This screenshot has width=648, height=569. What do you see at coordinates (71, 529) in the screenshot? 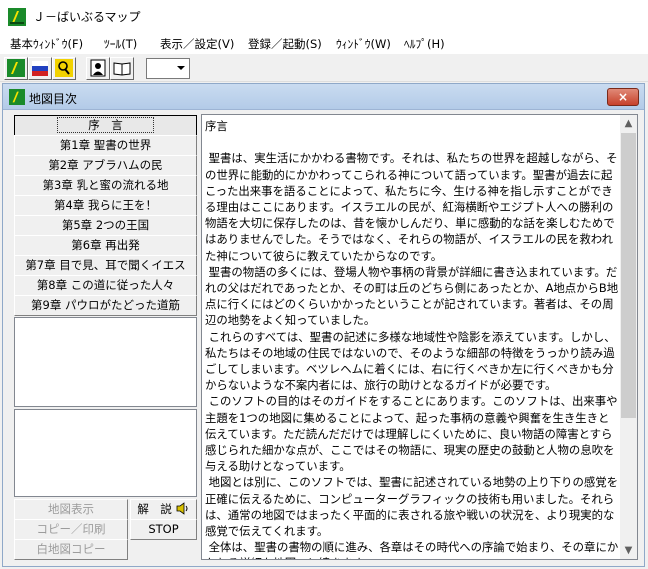
I see `copy-print-button: コピー／印刷` at bounding box center [71, 529].